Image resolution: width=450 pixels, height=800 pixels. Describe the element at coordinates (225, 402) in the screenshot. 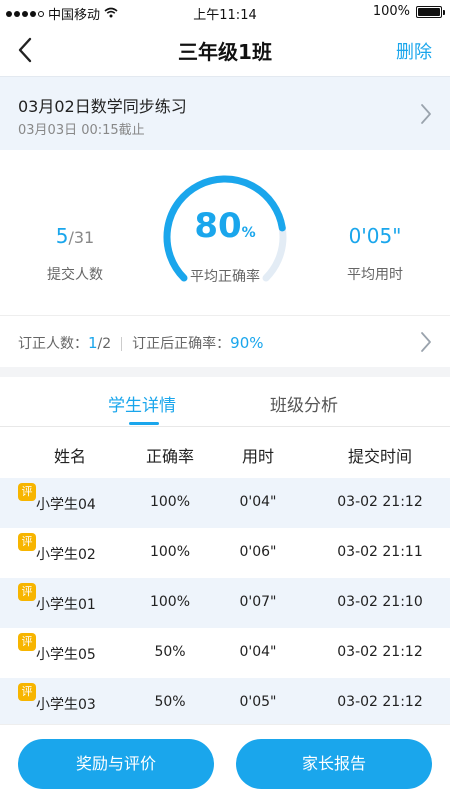

I see `tab-bar: 学生详情 班级分析` at that location.